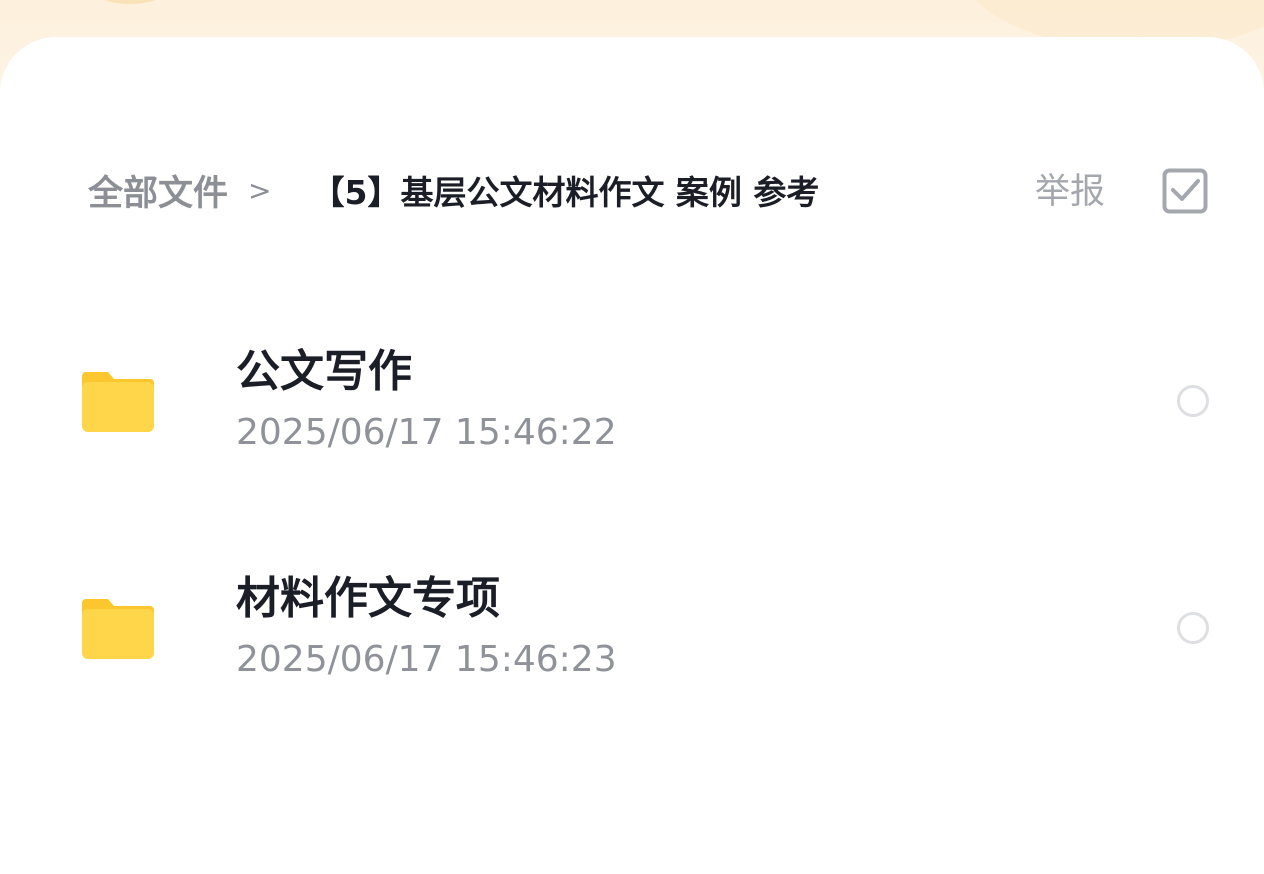 This screenshot has height=874, width=1264. What do you see at coordinates (368, 598) in the screenshot?
I see `file-name: 材料作文专项` at bounding box center [368, 598].